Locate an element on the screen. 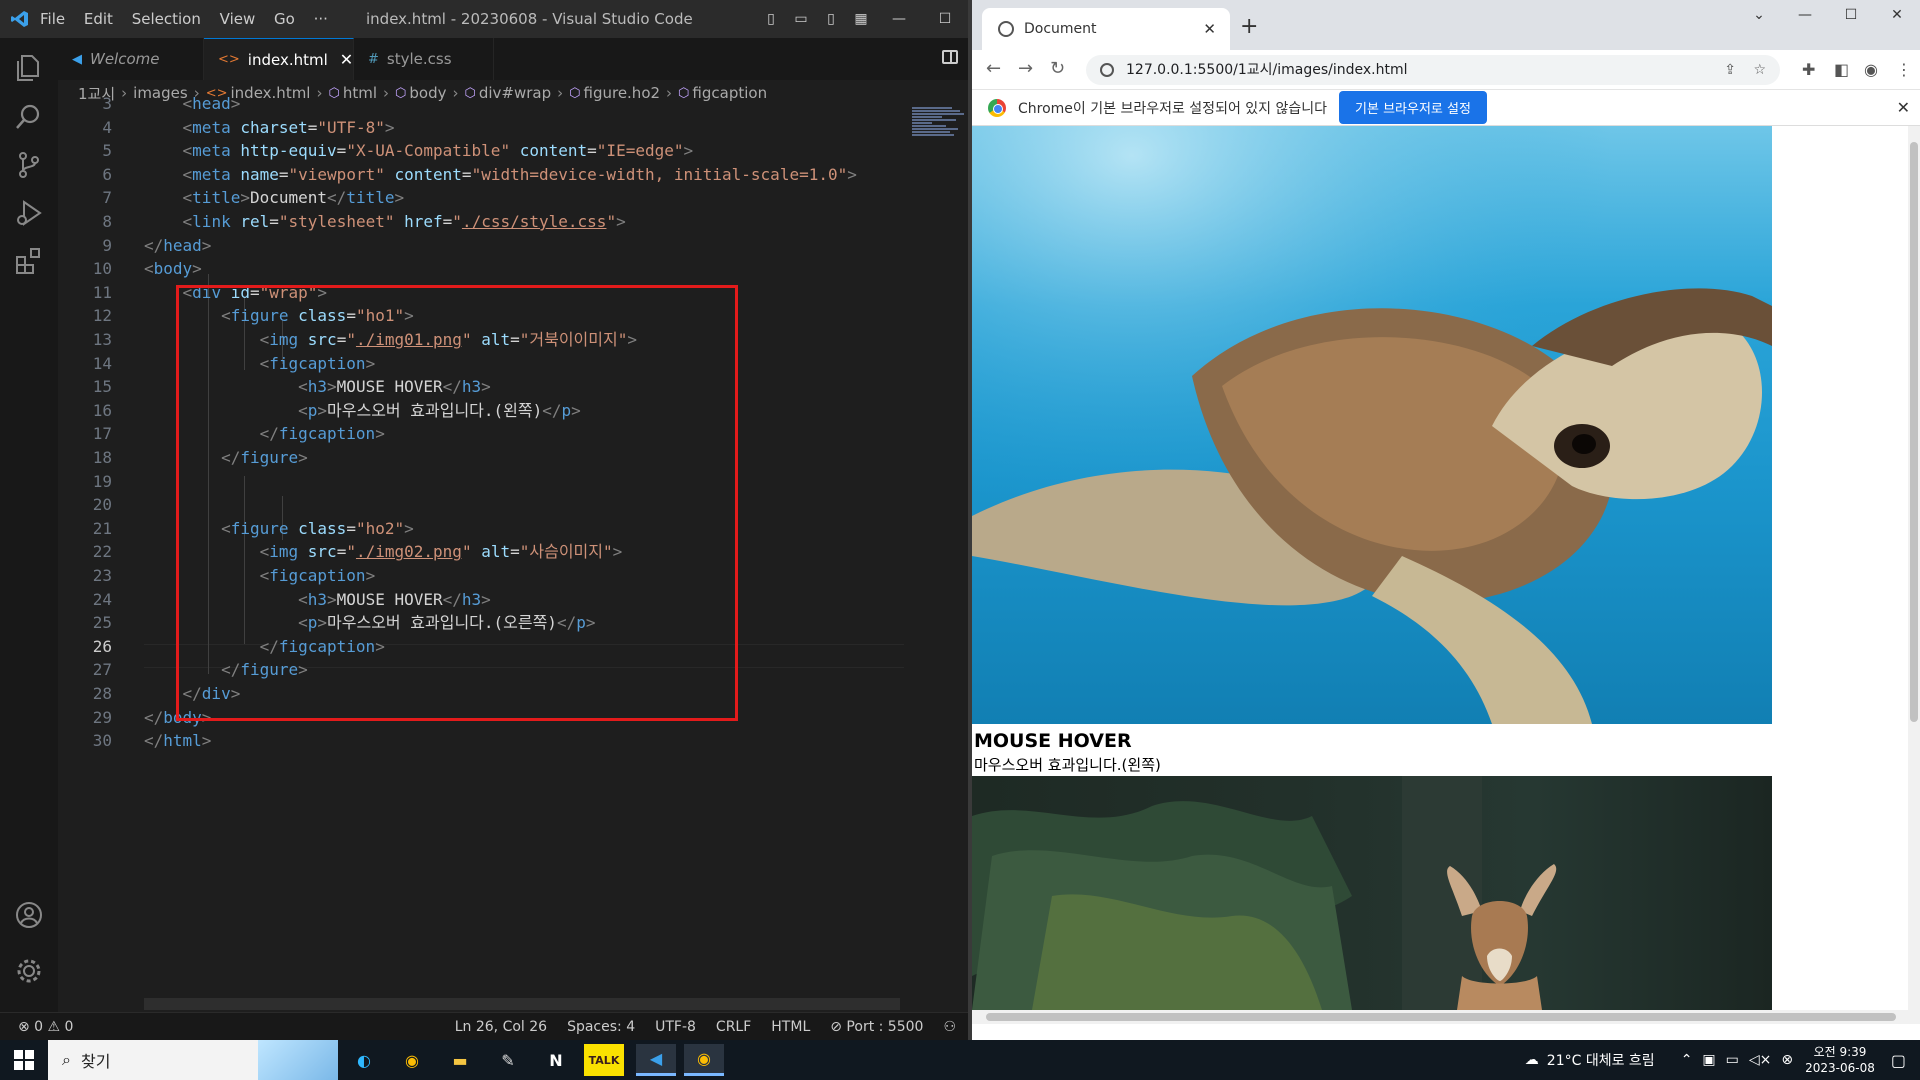  device-icon: ▣ is located at coordinates (1708, 1060).